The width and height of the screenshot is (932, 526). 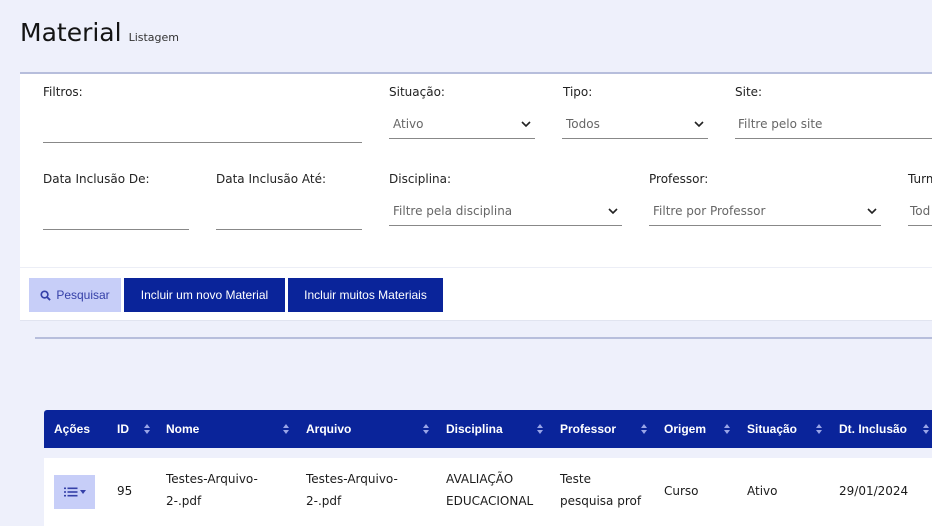 I want to click on cell-professor: Teste pesquisa prof, so click(x=600, y=490).